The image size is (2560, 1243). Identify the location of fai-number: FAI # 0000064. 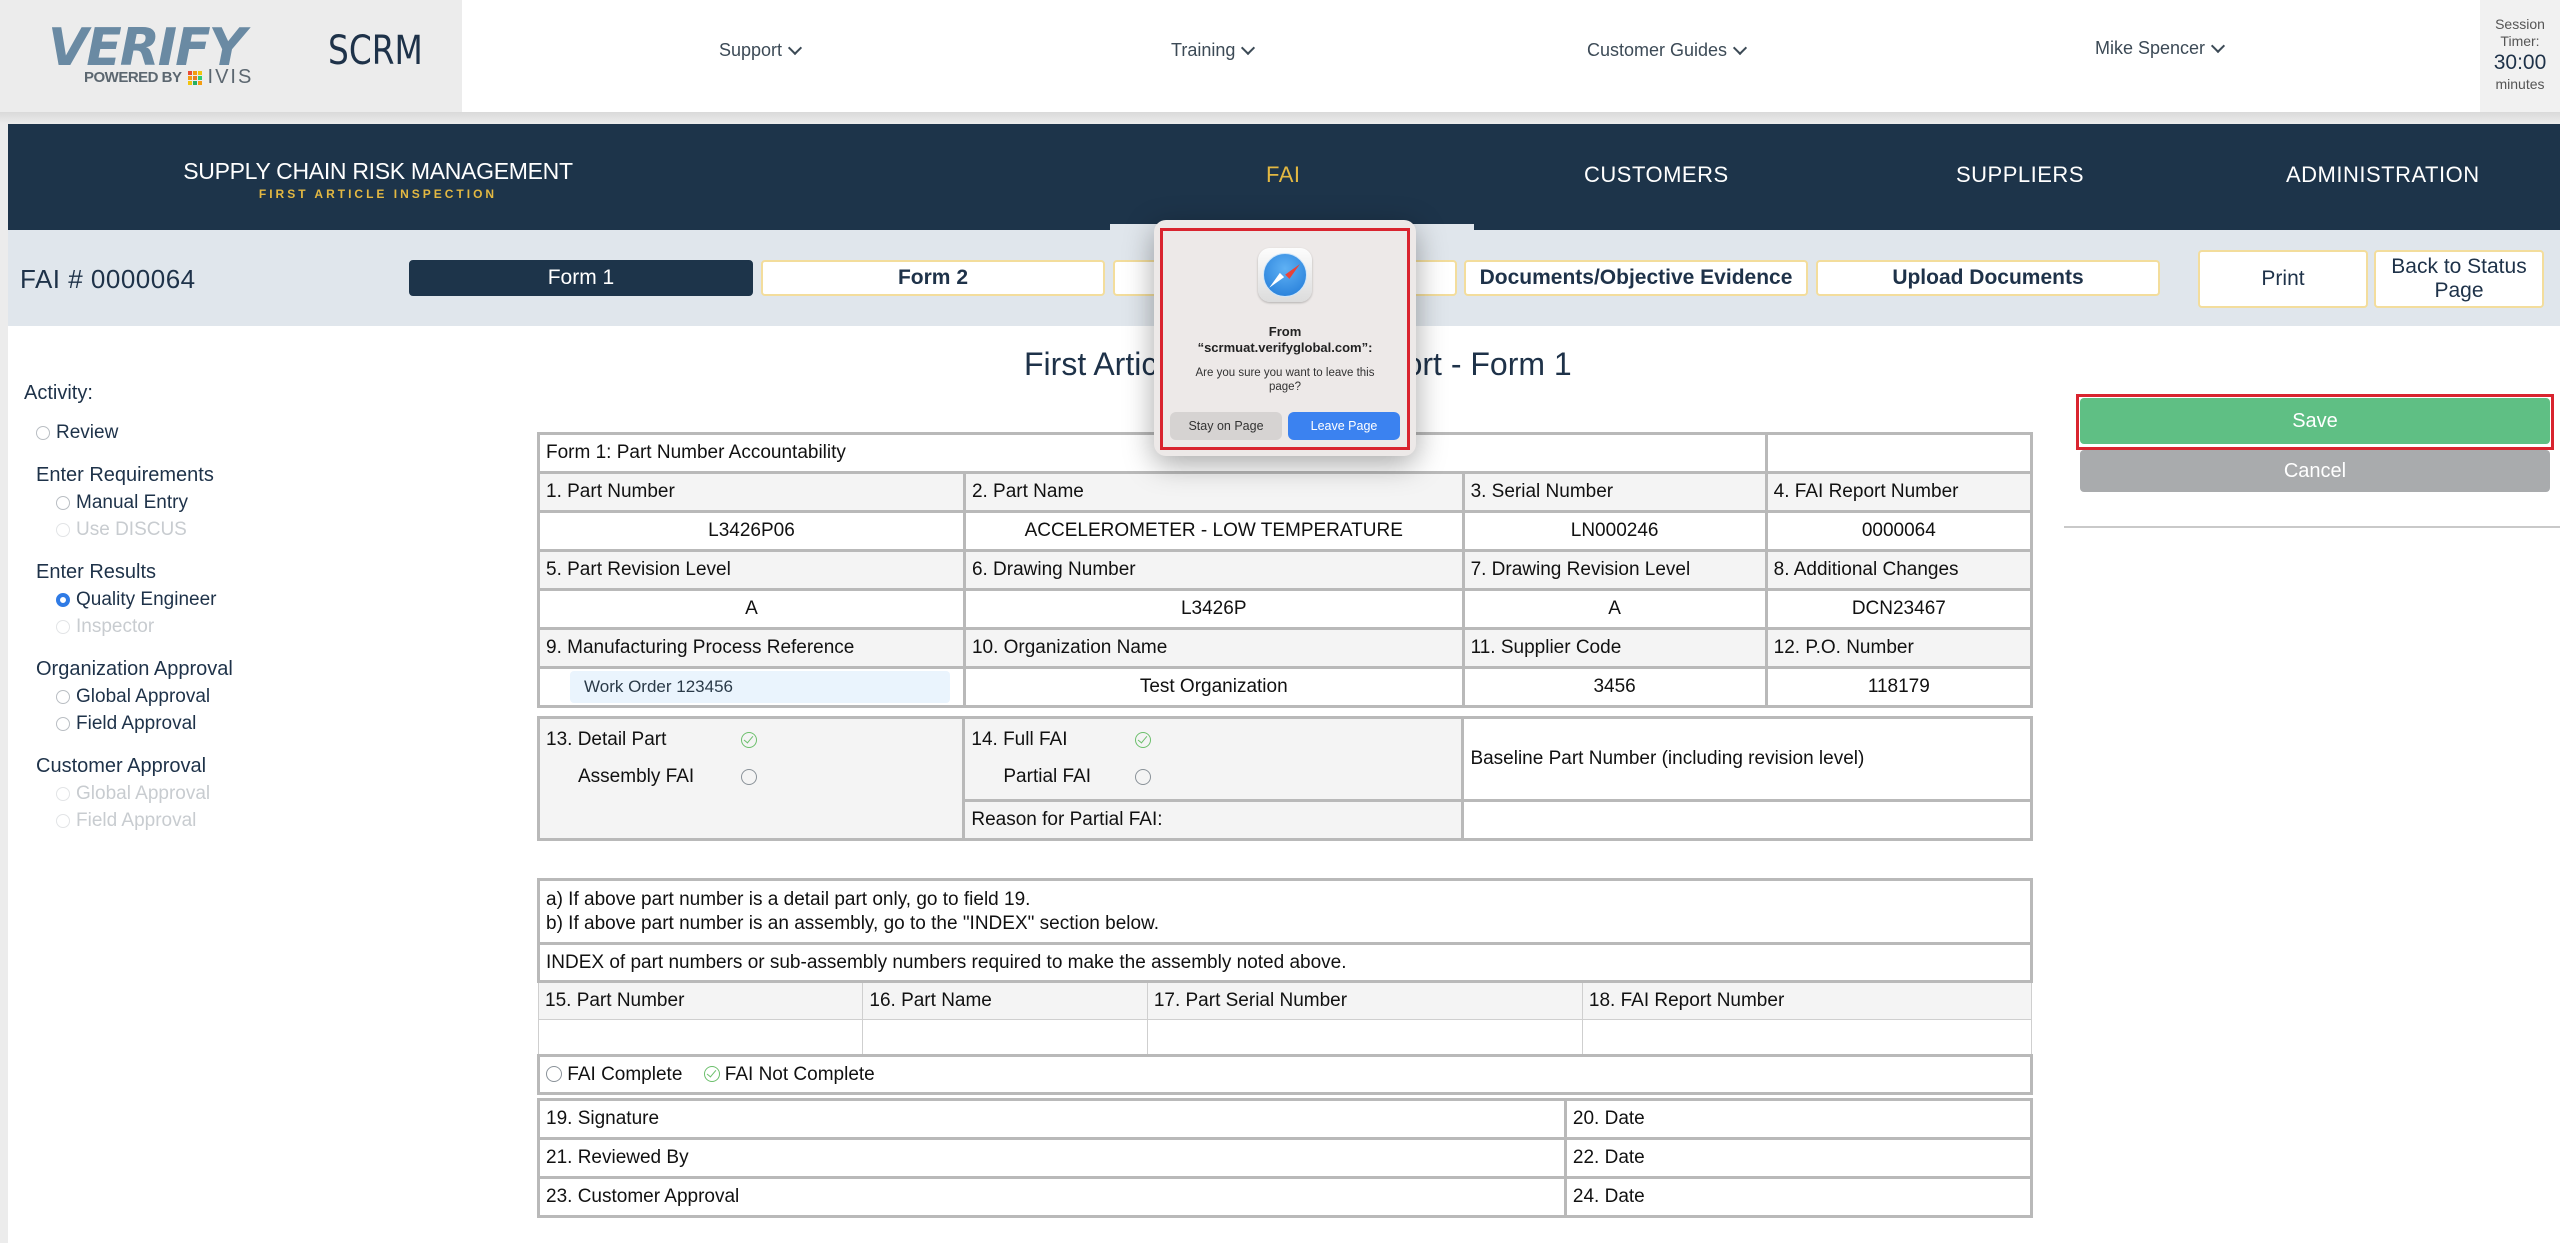
(108, 279).